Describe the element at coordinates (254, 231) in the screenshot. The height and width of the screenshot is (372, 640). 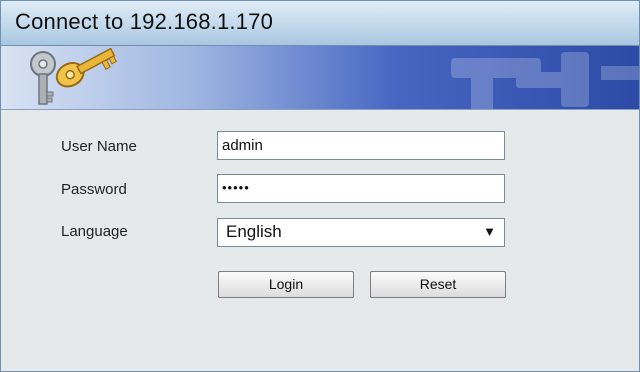
I see `language-selected-value: English` at that location.